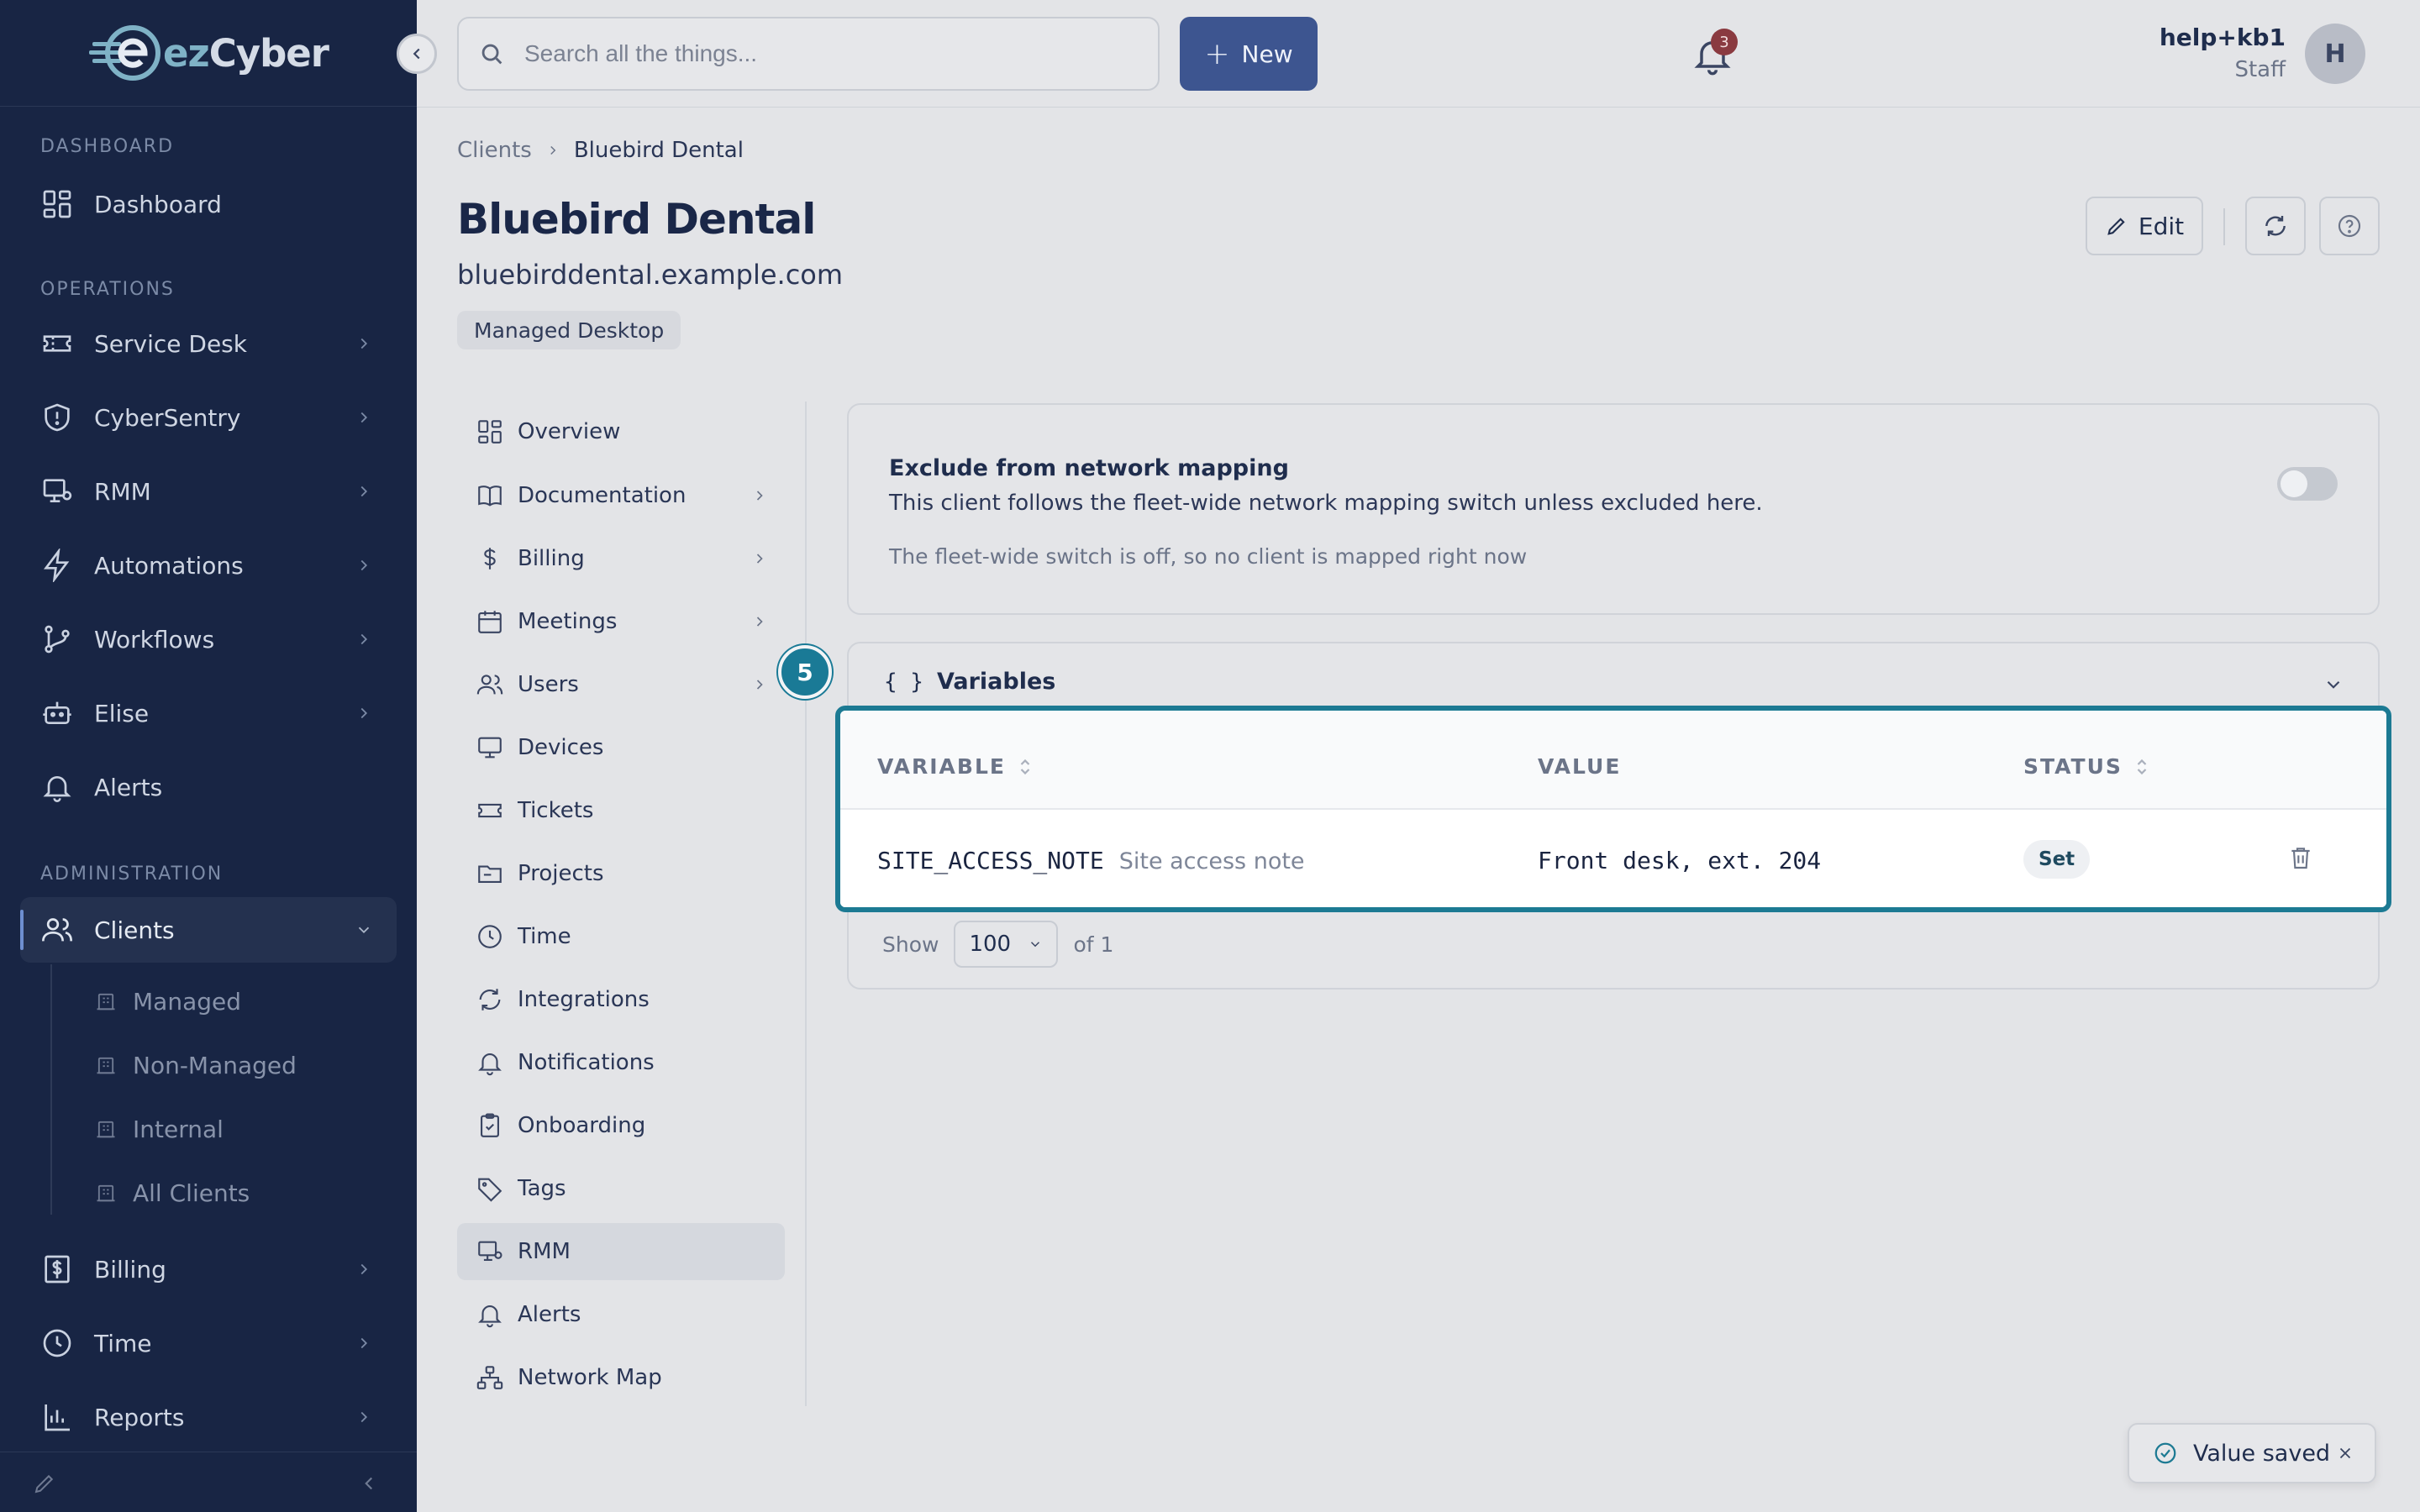  What do you see at coordinates (215, 1065) in the screenshot?
I see `sidebar-subitem-label: Non-Managed` at bounding box center [215, 1065].